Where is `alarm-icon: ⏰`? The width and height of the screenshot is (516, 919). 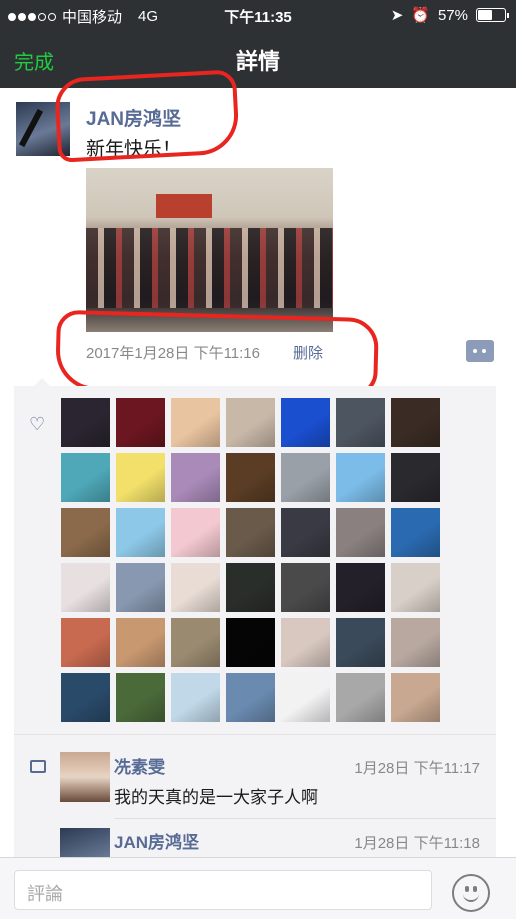 alarm-icon: ⏰ is located at coordinates (420, 15).